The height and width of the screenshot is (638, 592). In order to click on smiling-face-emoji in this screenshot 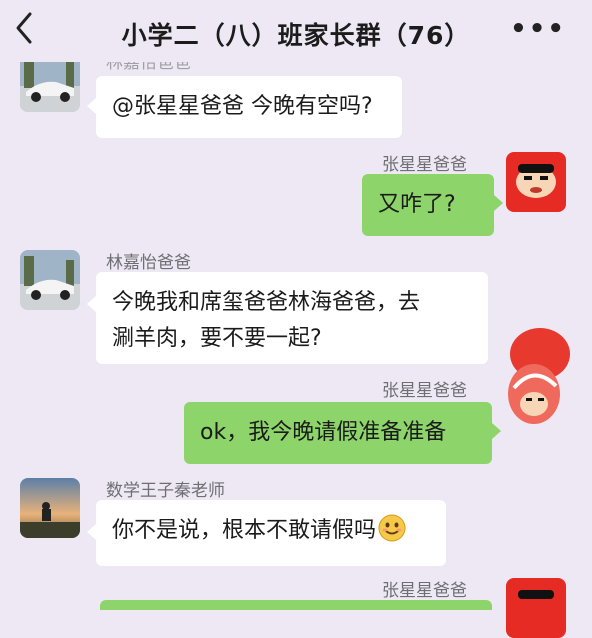, I will do `click(392, 528)`.